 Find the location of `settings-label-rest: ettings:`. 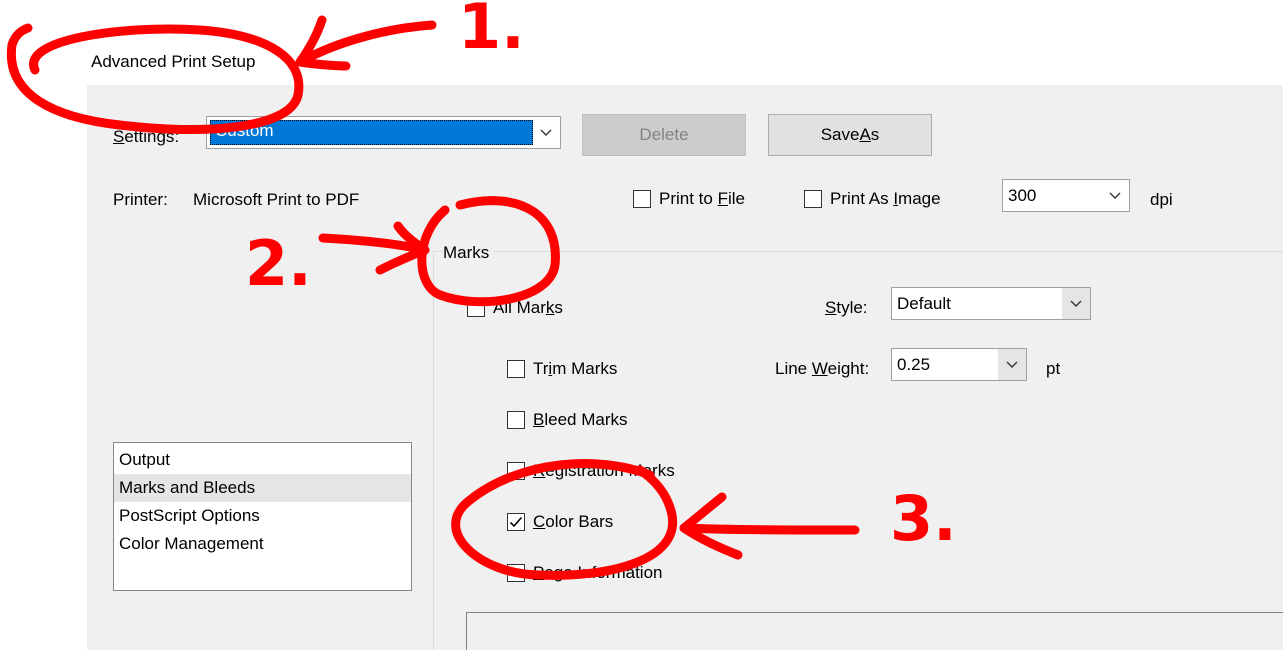

settings-label-rest: ettings: is located at coordinates (152, 136).